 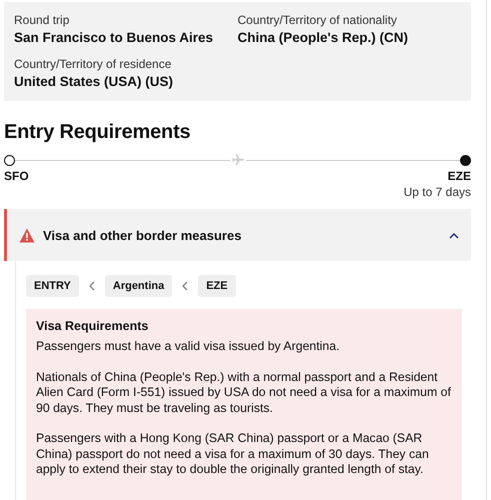 What do you see at coordinates (217, 286) in the screenshot?
I see `breadcrumb-chip: EZE` at bounding box center [217, 286].